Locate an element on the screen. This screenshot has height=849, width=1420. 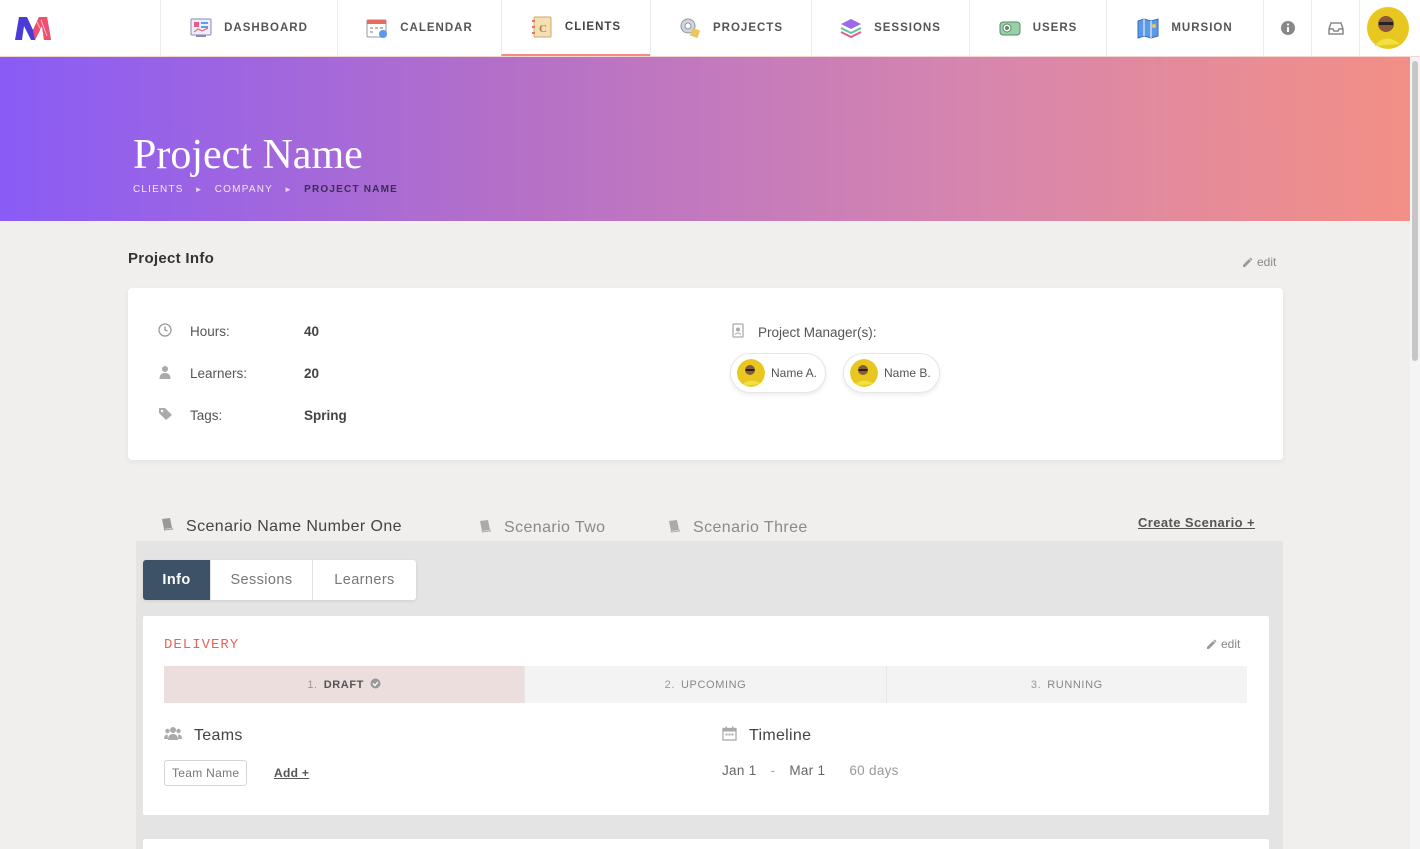
nav-label: CALENDAR is located at coordinates (436, 28).